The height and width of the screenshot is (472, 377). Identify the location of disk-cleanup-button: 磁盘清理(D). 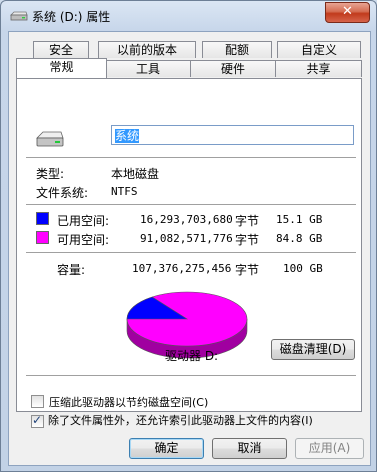
(313, 349).